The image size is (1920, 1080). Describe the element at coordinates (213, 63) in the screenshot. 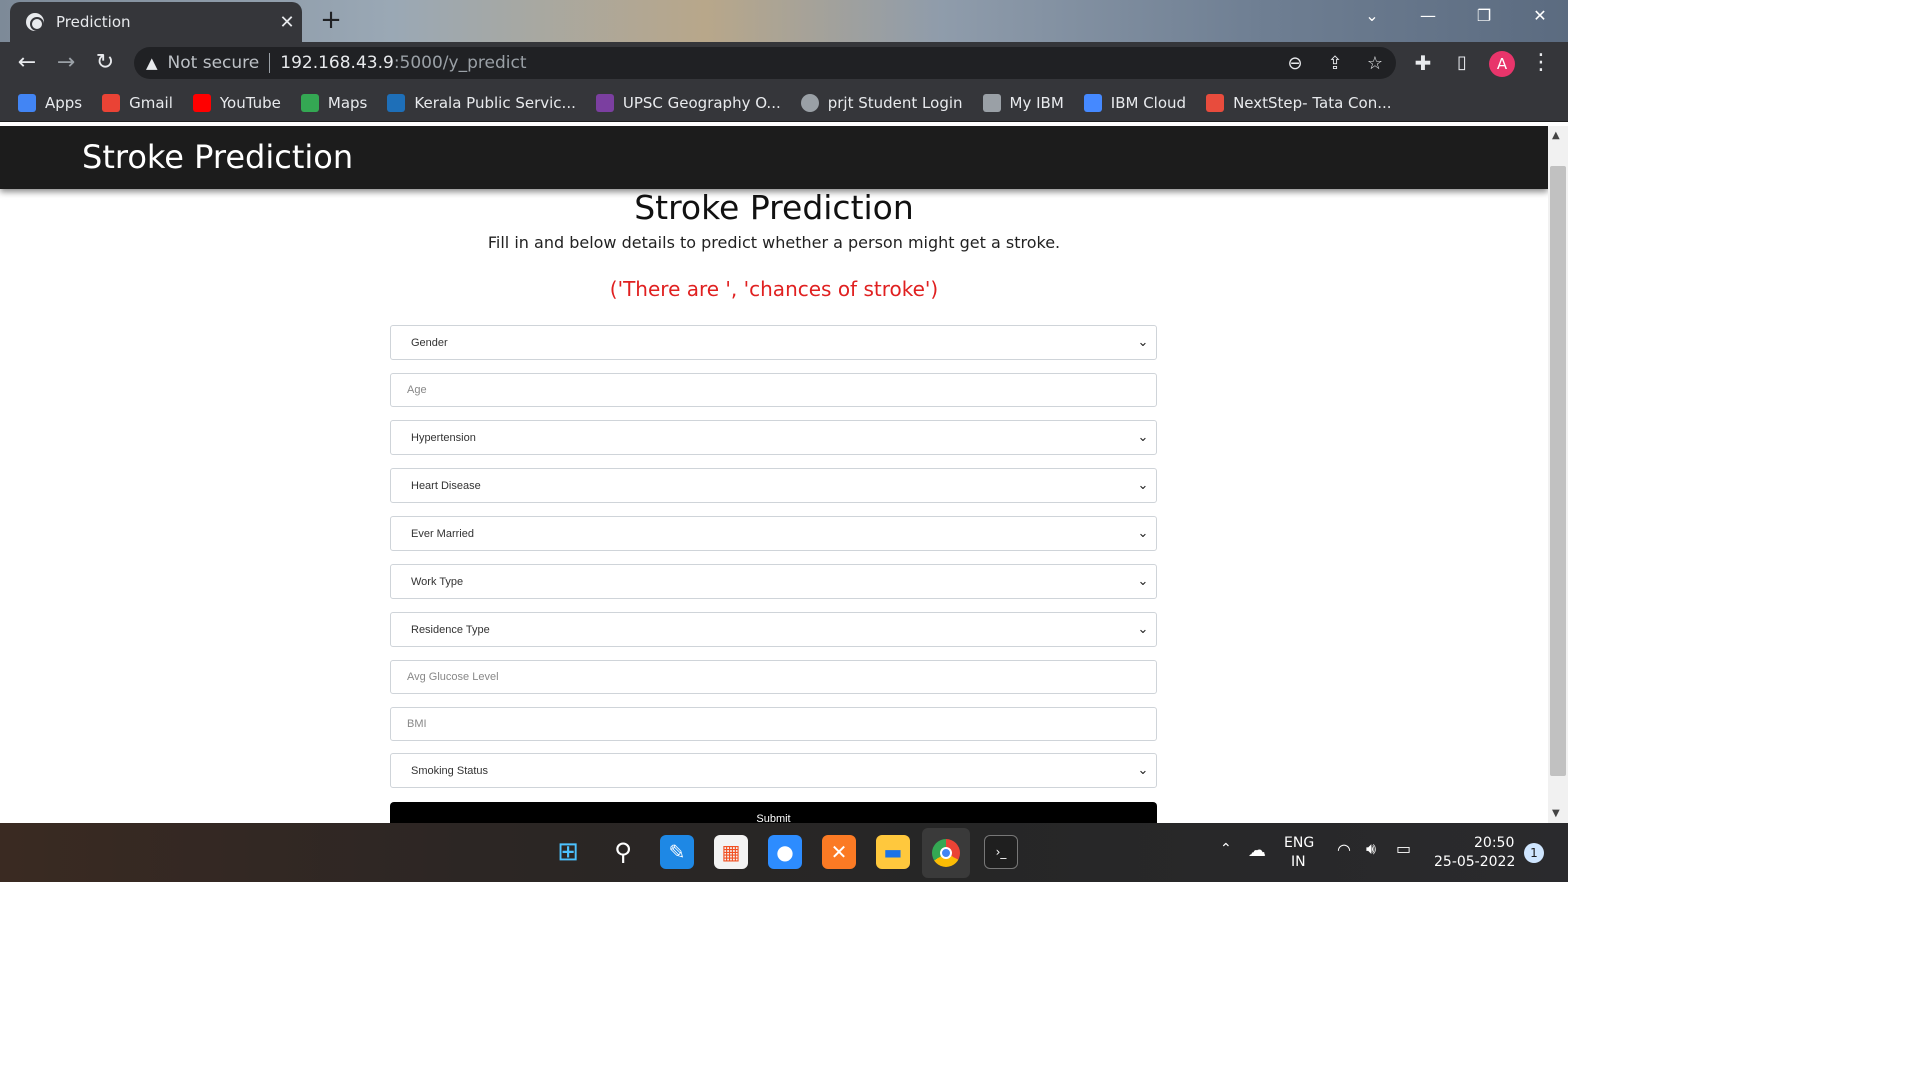

I see `not-secure-label: Not secure` at that location.